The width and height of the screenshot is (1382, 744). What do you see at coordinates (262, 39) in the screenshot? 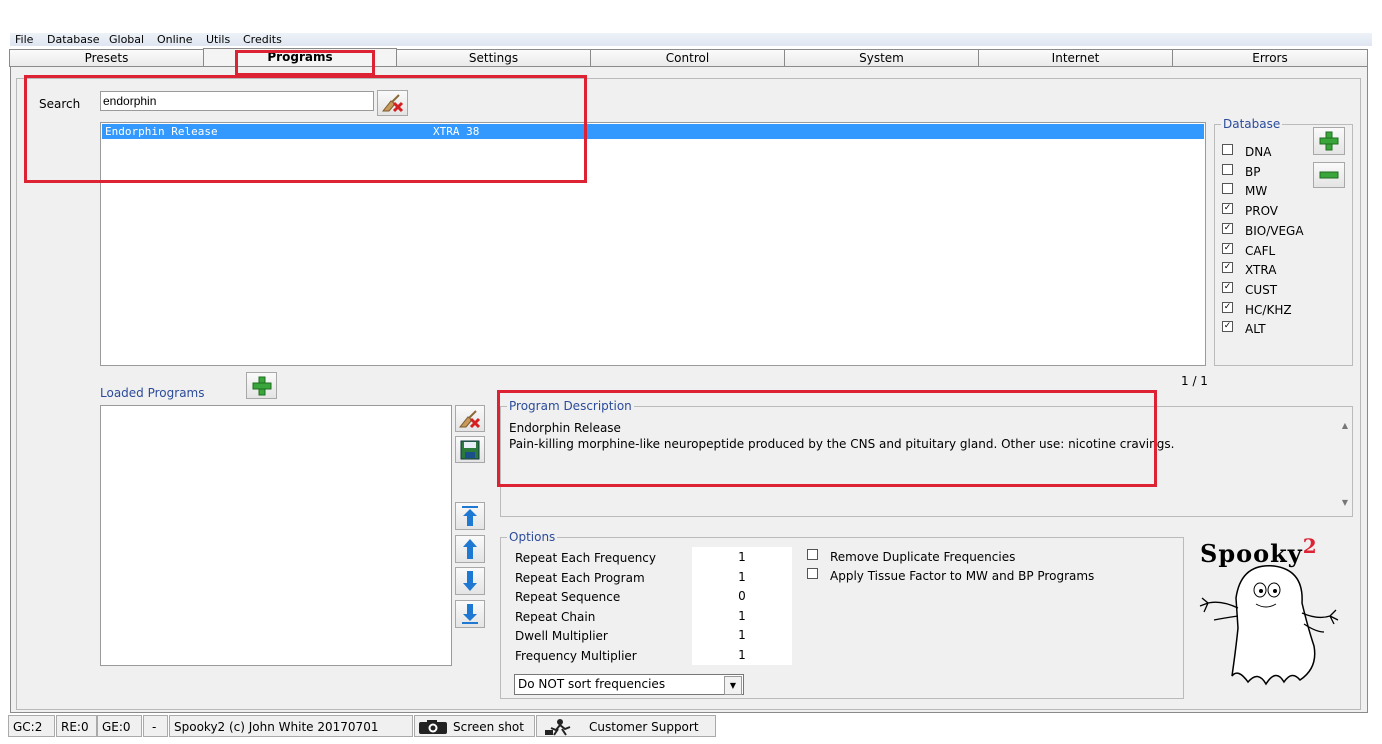
I see `menu-credits: Credits` at bounding box center [262, 39].